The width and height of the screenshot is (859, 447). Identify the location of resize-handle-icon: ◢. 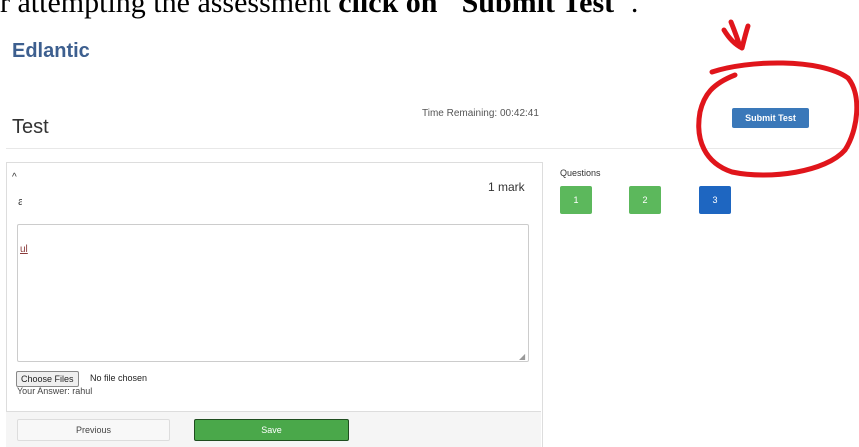
(522, 356).